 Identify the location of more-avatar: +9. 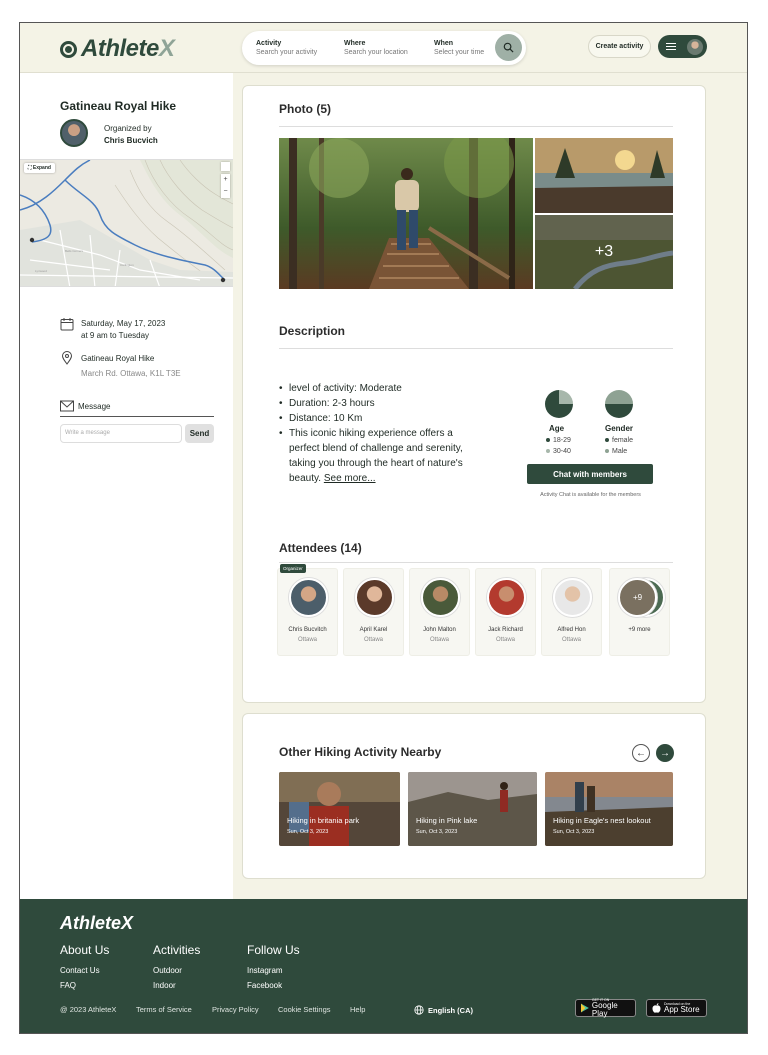
(637, 597).